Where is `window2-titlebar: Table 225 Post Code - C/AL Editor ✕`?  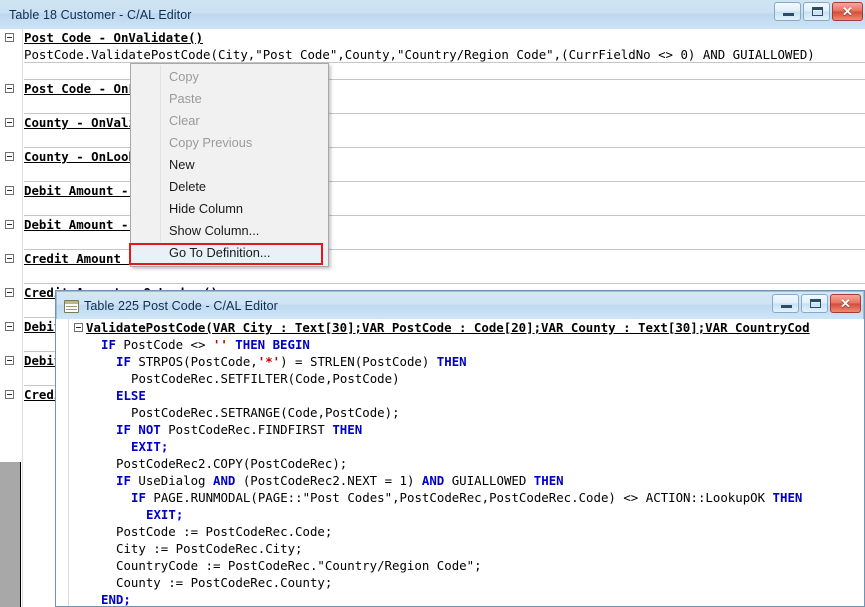 window2-titlebar: Table 225 Post Code - C/AL Editor ✕ is located at coordinates (460, 305).